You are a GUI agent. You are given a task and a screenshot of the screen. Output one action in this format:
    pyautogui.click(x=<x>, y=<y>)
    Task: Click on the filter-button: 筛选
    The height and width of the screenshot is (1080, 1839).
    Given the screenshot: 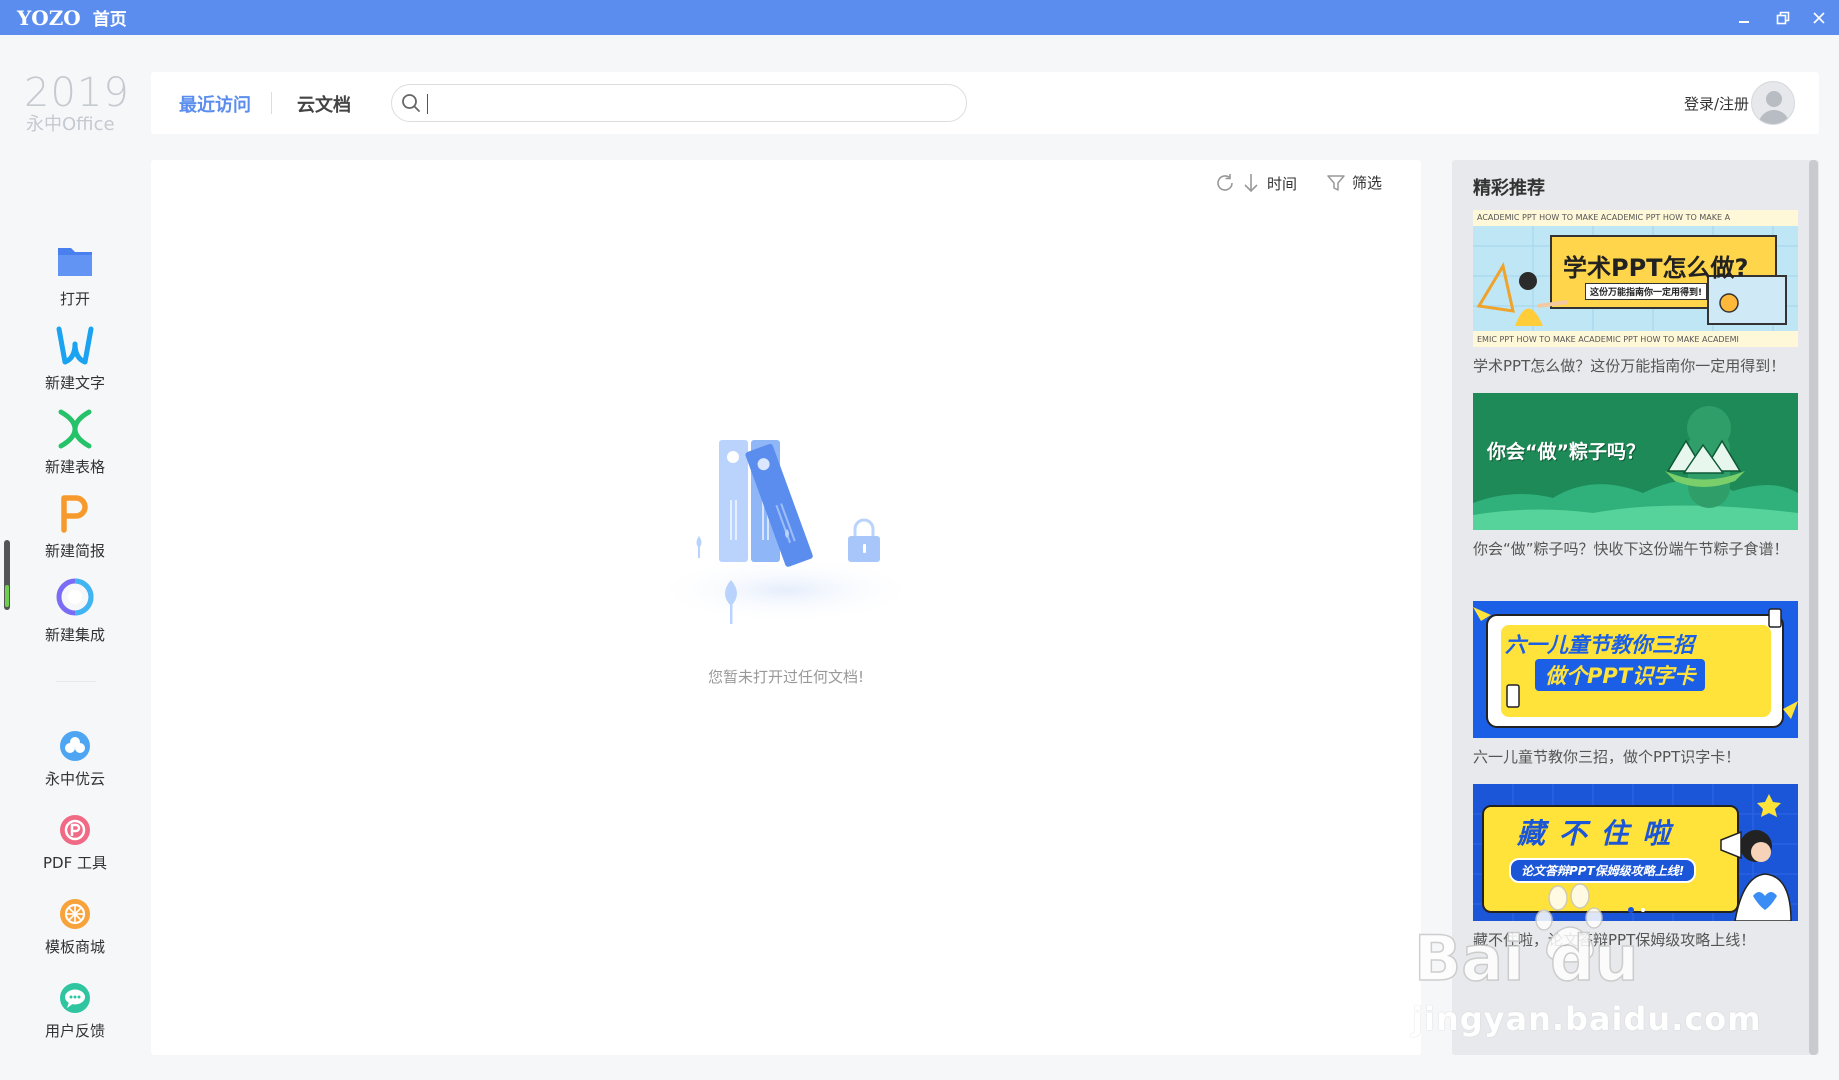 What is the action you would take?
    pyautogui.click(x=1354, y=182)
    